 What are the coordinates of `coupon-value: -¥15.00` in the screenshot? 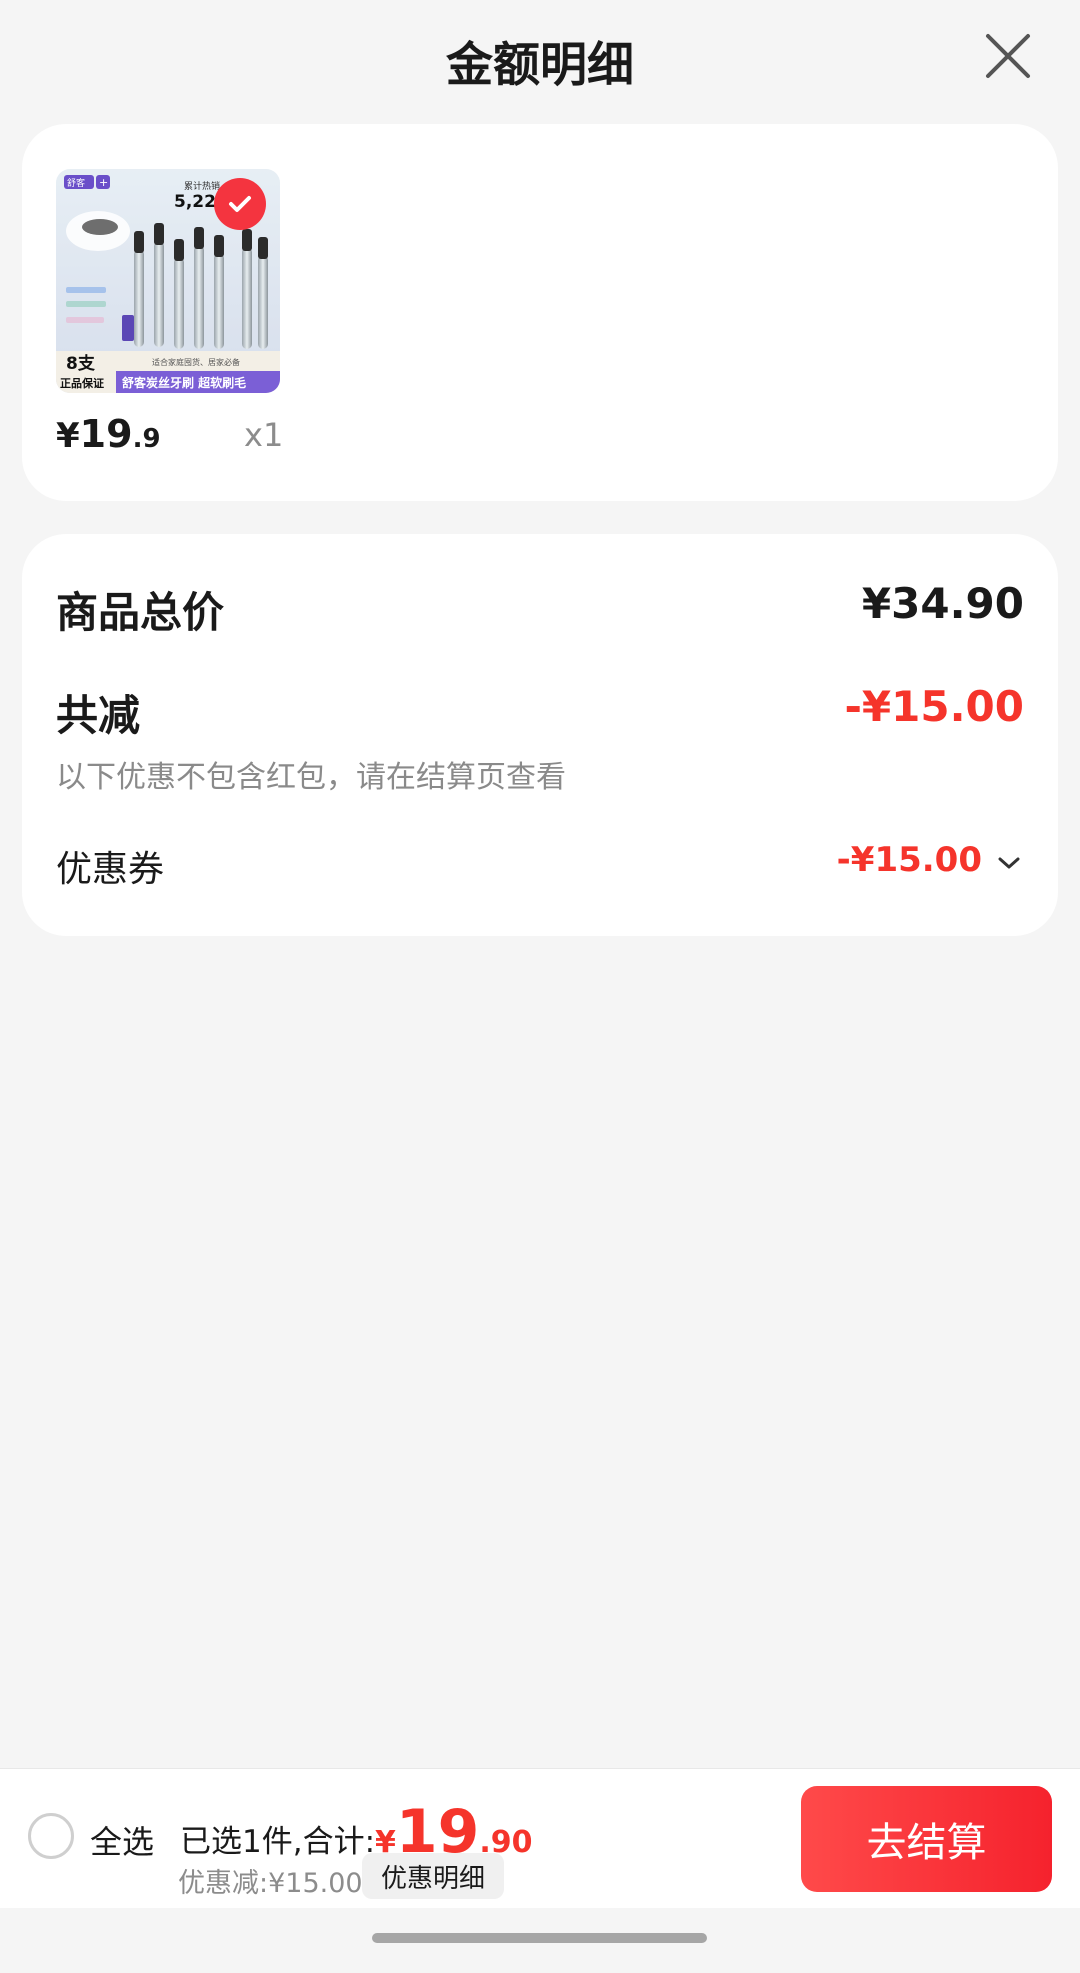 It's located at (909, 860).